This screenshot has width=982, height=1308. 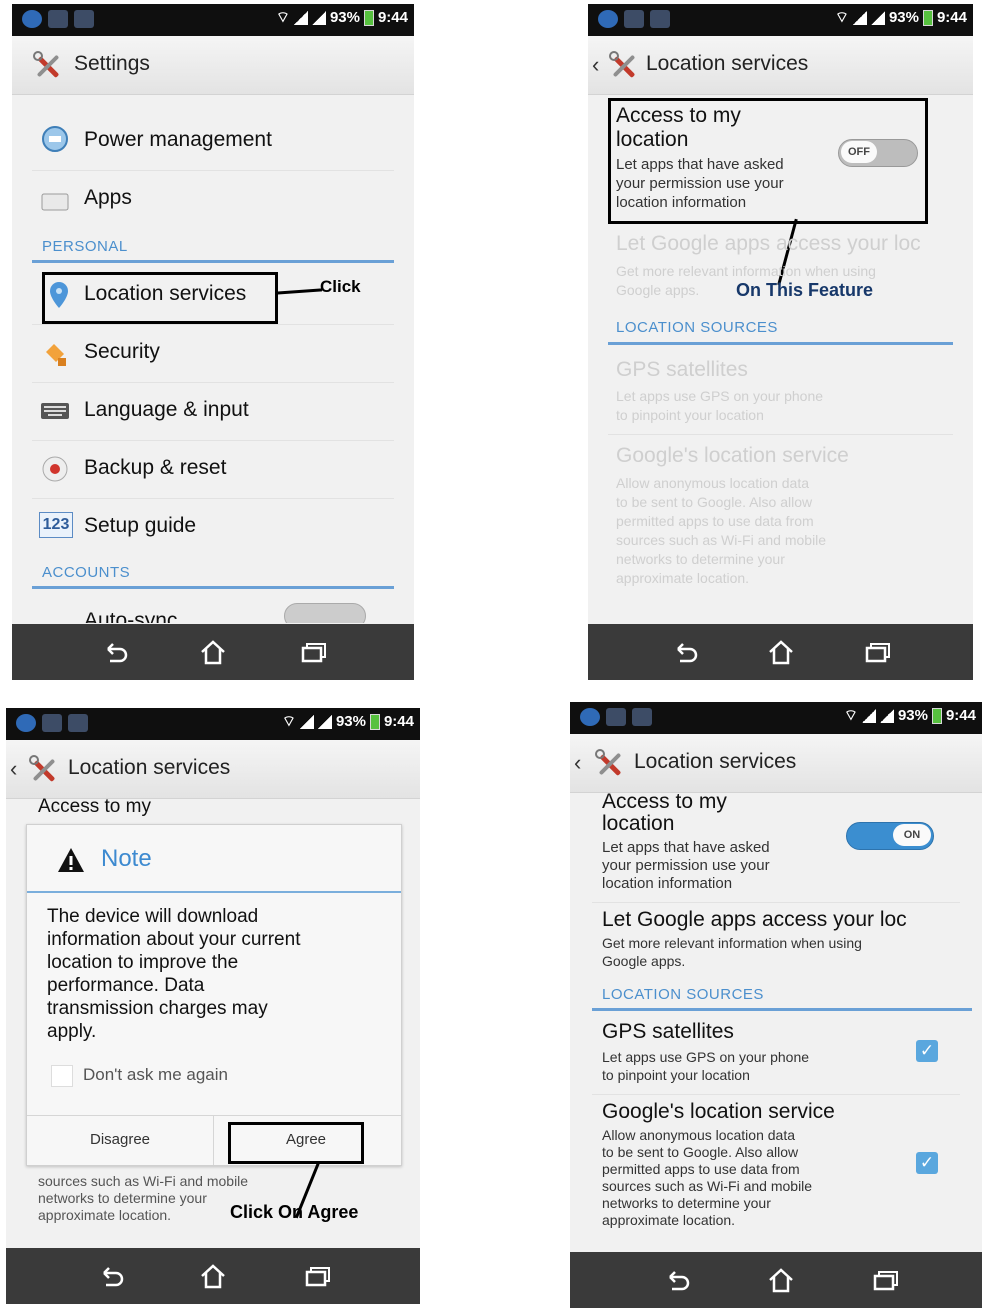 I want to click on apps-icon, so click(x=55, y=202).